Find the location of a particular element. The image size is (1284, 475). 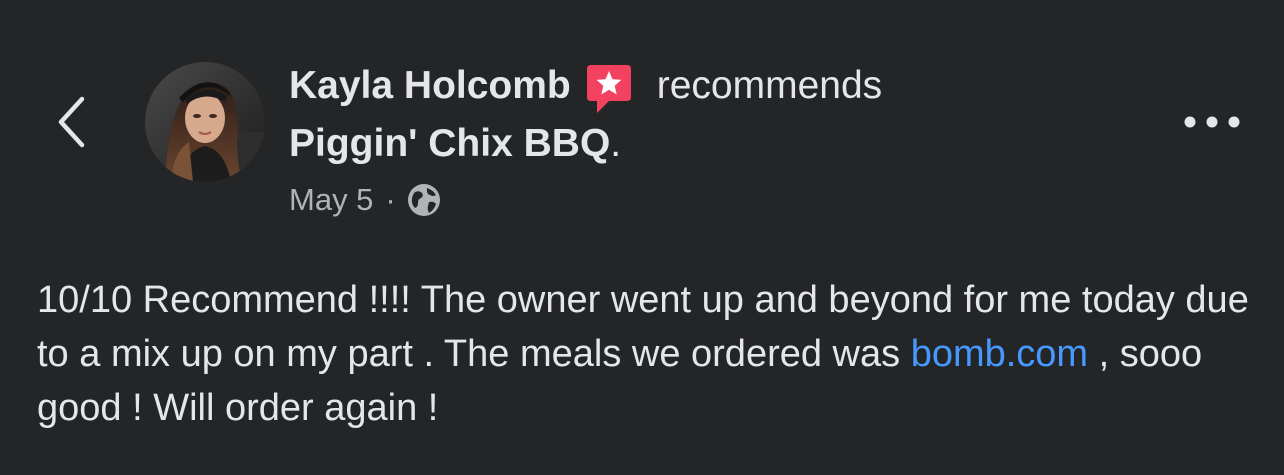

back-button is located at coordinates (71, 122).